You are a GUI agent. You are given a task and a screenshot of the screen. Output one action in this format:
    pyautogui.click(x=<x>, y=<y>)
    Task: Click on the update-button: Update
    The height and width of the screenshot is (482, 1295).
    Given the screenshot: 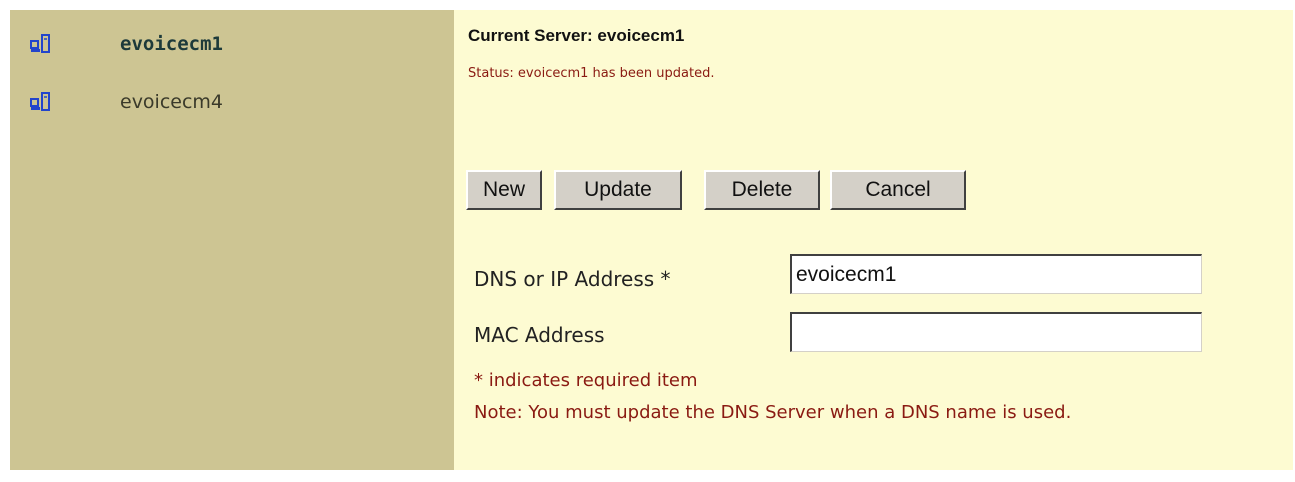 What is the action you would take?
    pyautogui.click(x=618, y=190)
    